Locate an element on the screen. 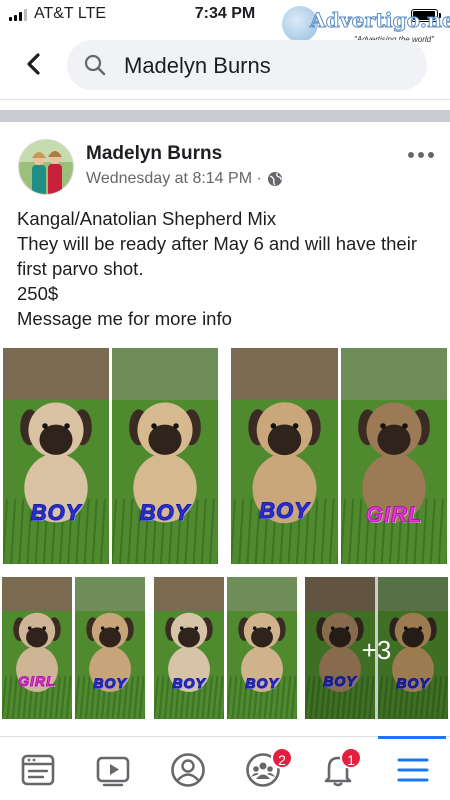  tab-profile is located at coordinates (188, 768).